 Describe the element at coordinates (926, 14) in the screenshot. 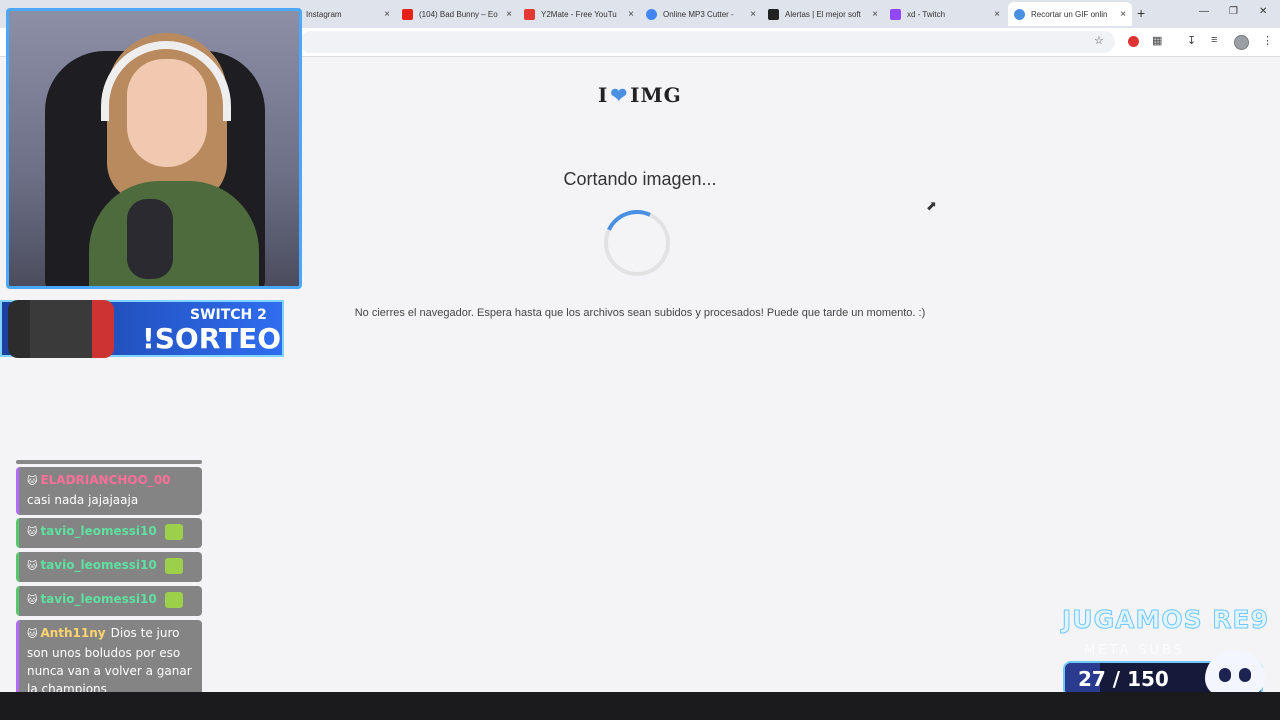

I see `tab-title: xd - Twitch` at that location.